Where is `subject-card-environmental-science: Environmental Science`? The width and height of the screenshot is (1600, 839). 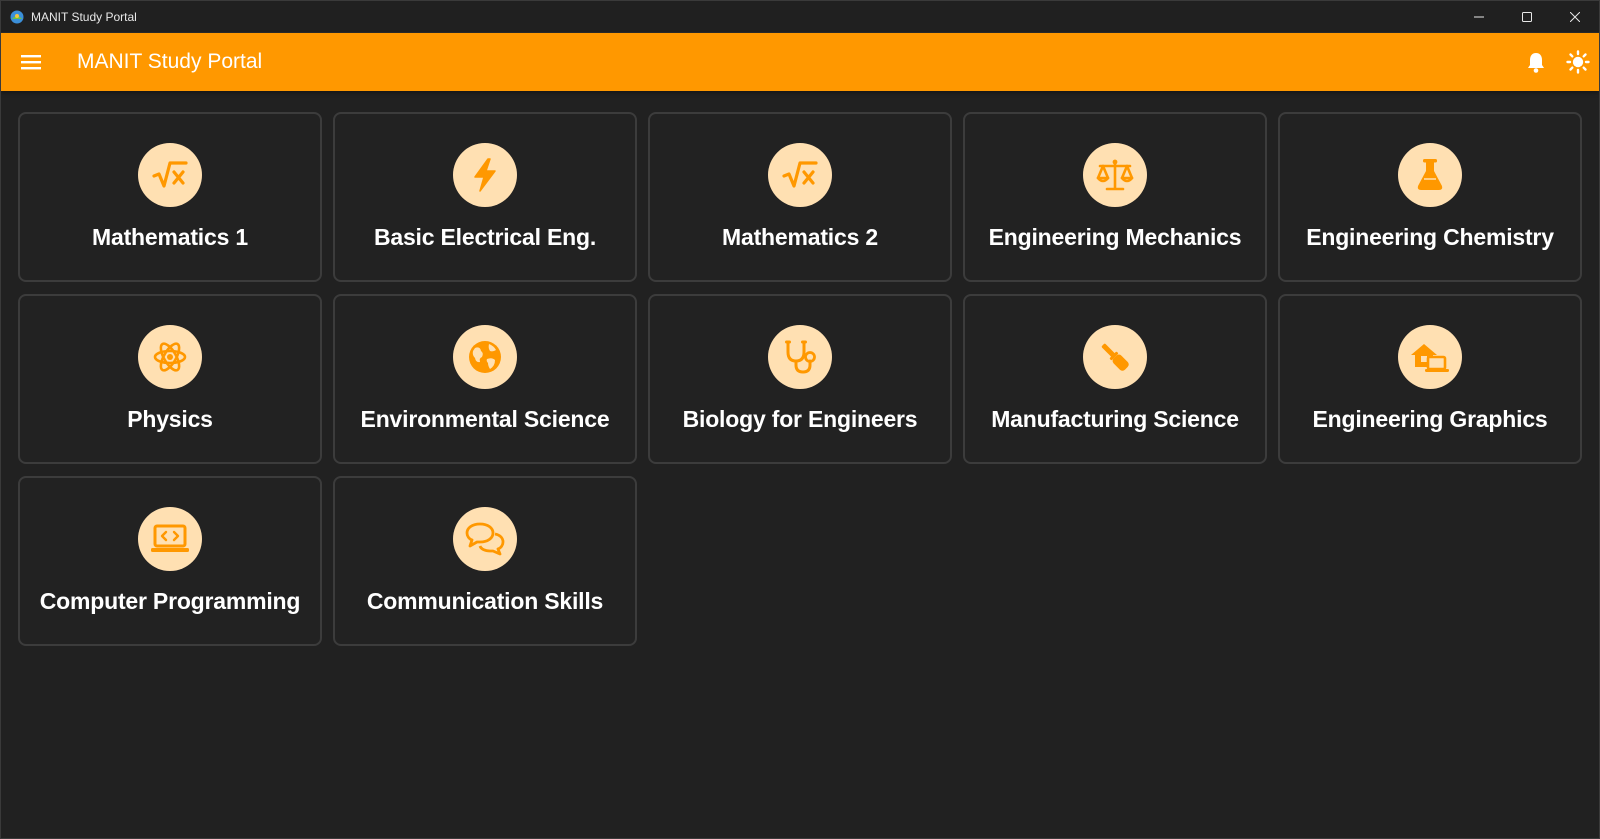
subject-card-environmental-science: Environmental Science is located at coordinates (485, 379).